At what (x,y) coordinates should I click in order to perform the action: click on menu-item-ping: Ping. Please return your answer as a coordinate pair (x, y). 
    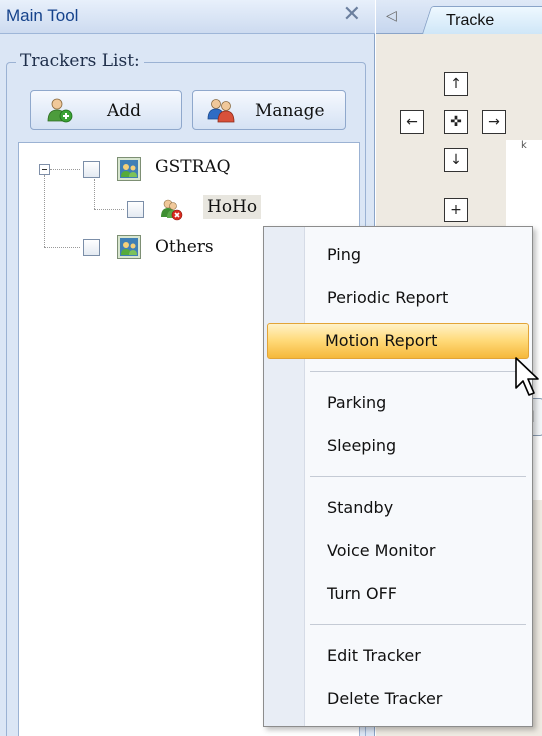
    Looking at the image, I should click on (398, 255).